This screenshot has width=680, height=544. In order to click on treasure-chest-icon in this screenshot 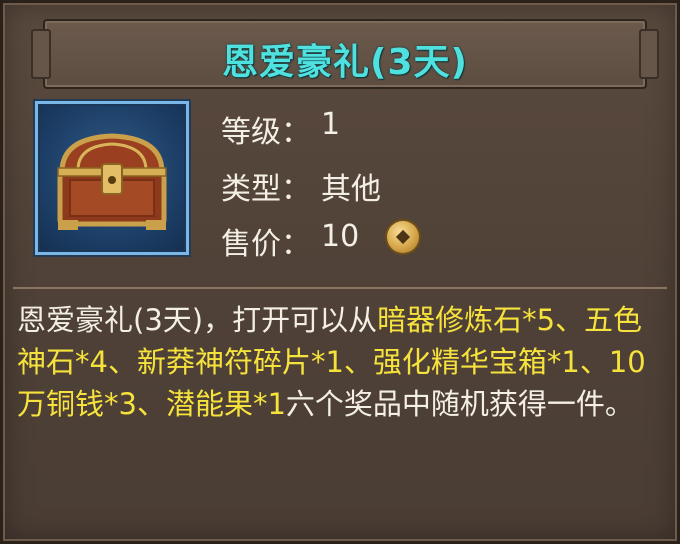, I will do `click(112, 181)`.